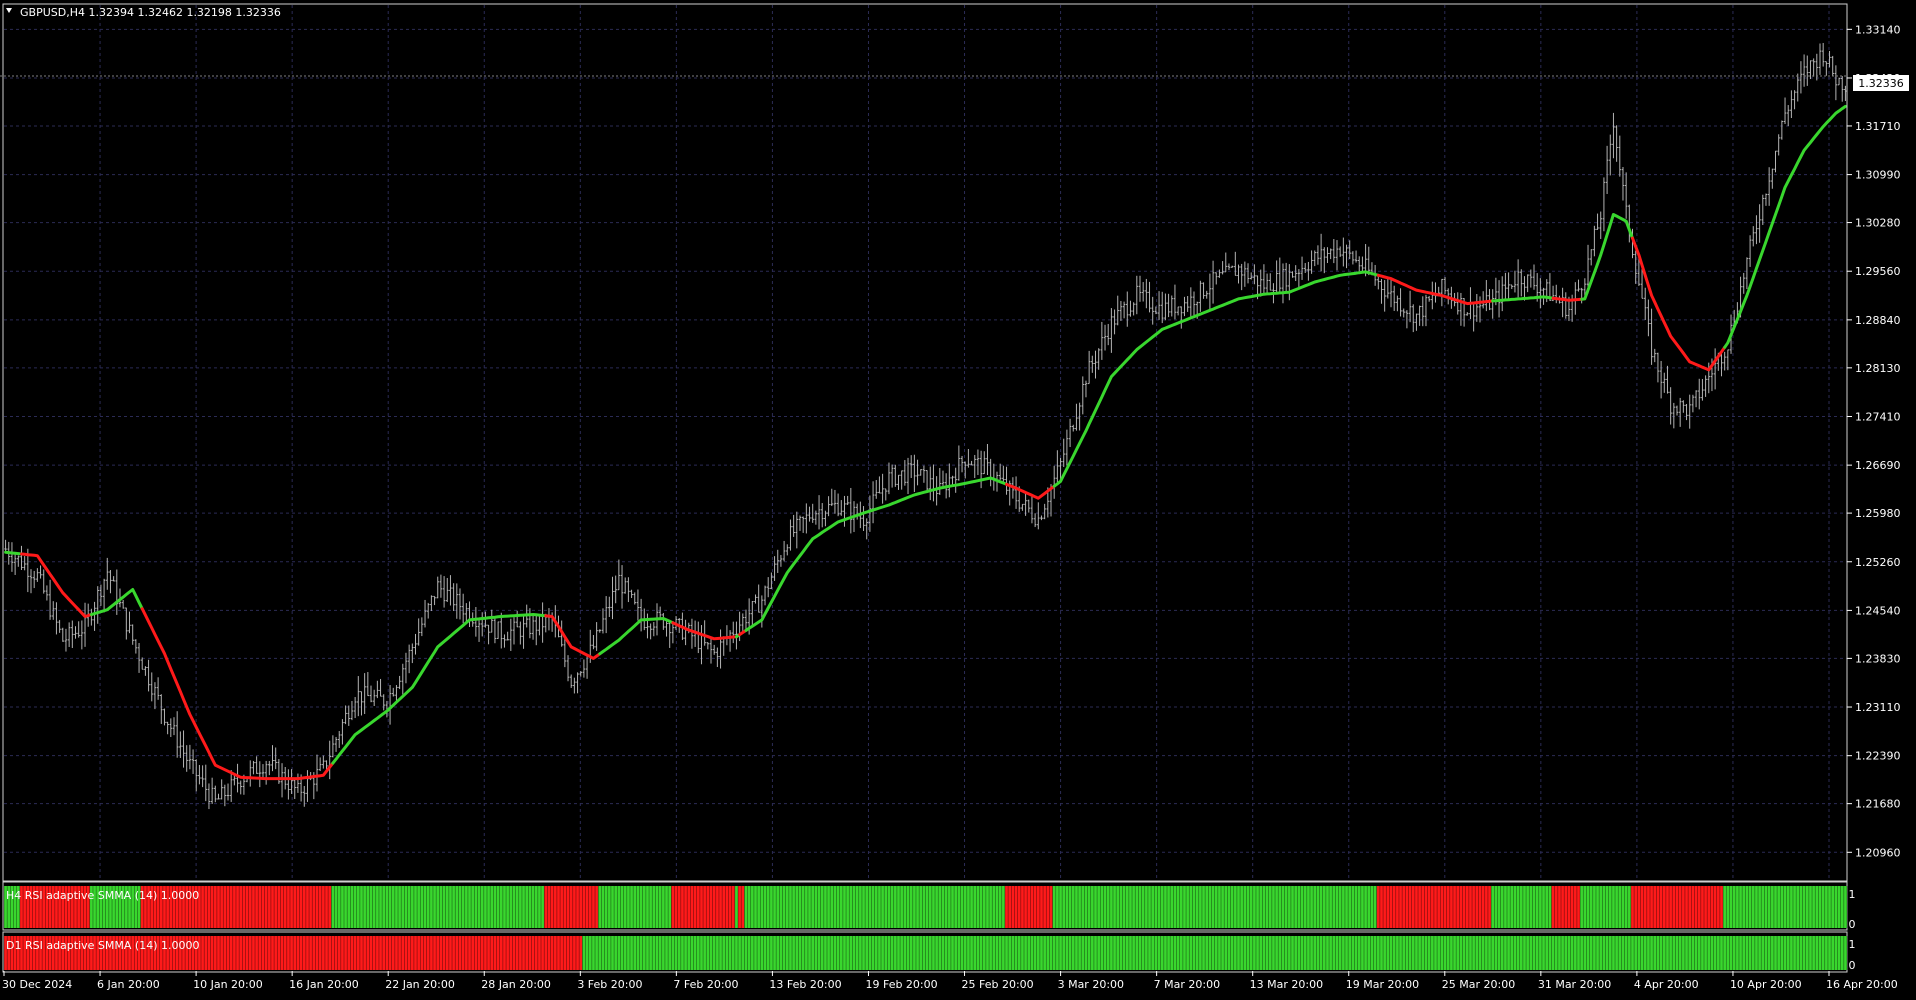 This screenshot has width=1916, height=1000. I want to click on price-tick-label: 1.28130, so click(1878, 368).